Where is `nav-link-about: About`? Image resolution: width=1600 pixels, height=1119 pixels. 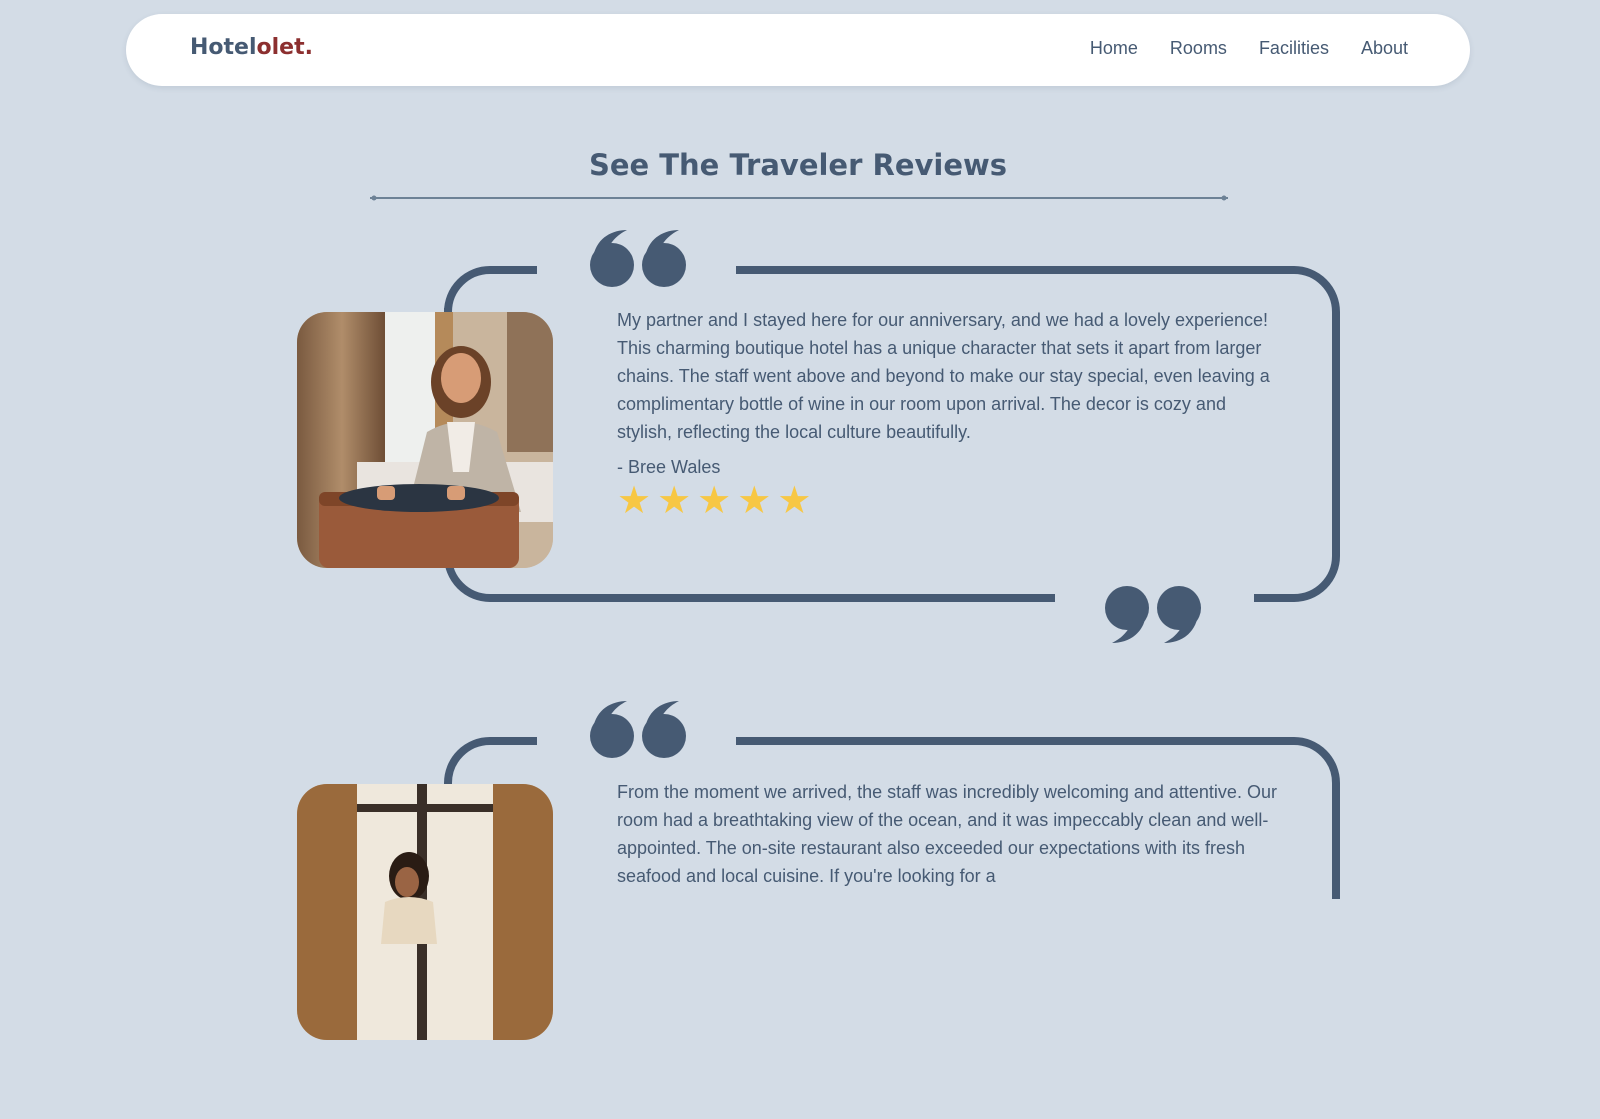
nav-link-about: About is located at coordinates (1384, 48).